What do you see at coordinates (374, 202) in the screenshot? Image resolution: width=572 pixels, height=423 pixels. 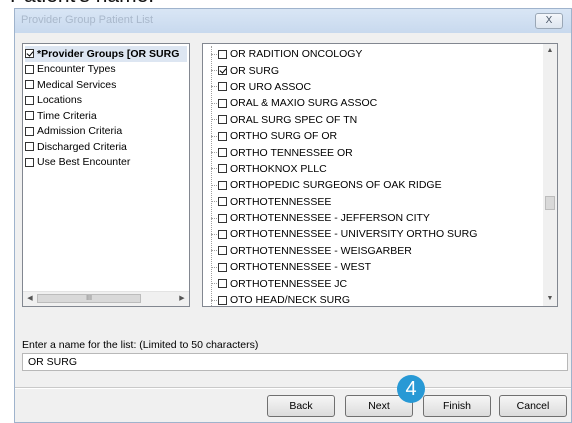 I see `provider-group-item: ORTHOTENNESSEE` at bounding box center [374, 202].